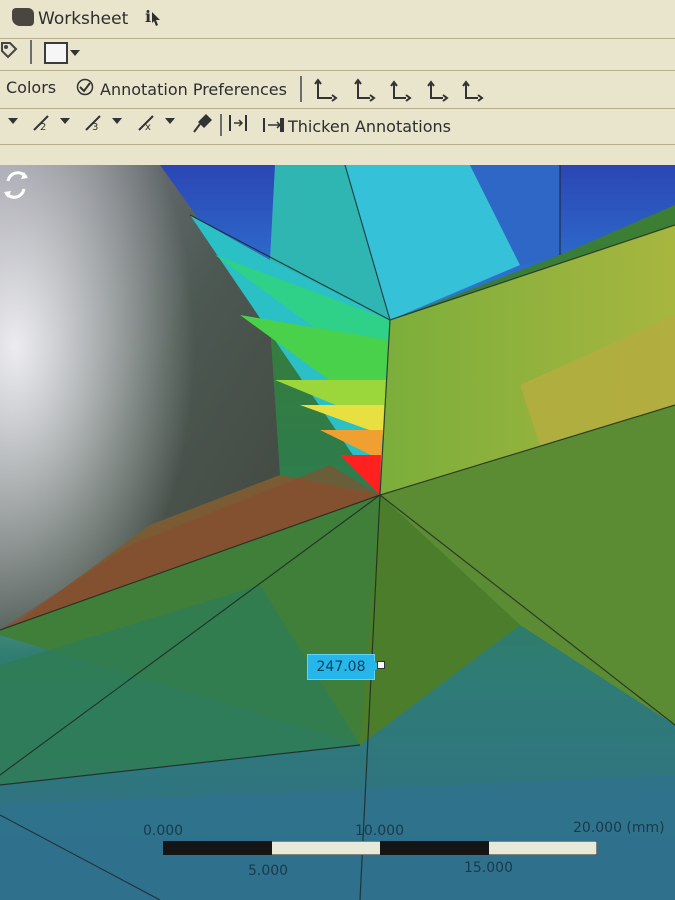 The width and height of the screenshot is (675, 900). I want to click on label-tool-icon: x, so click(149, 123).